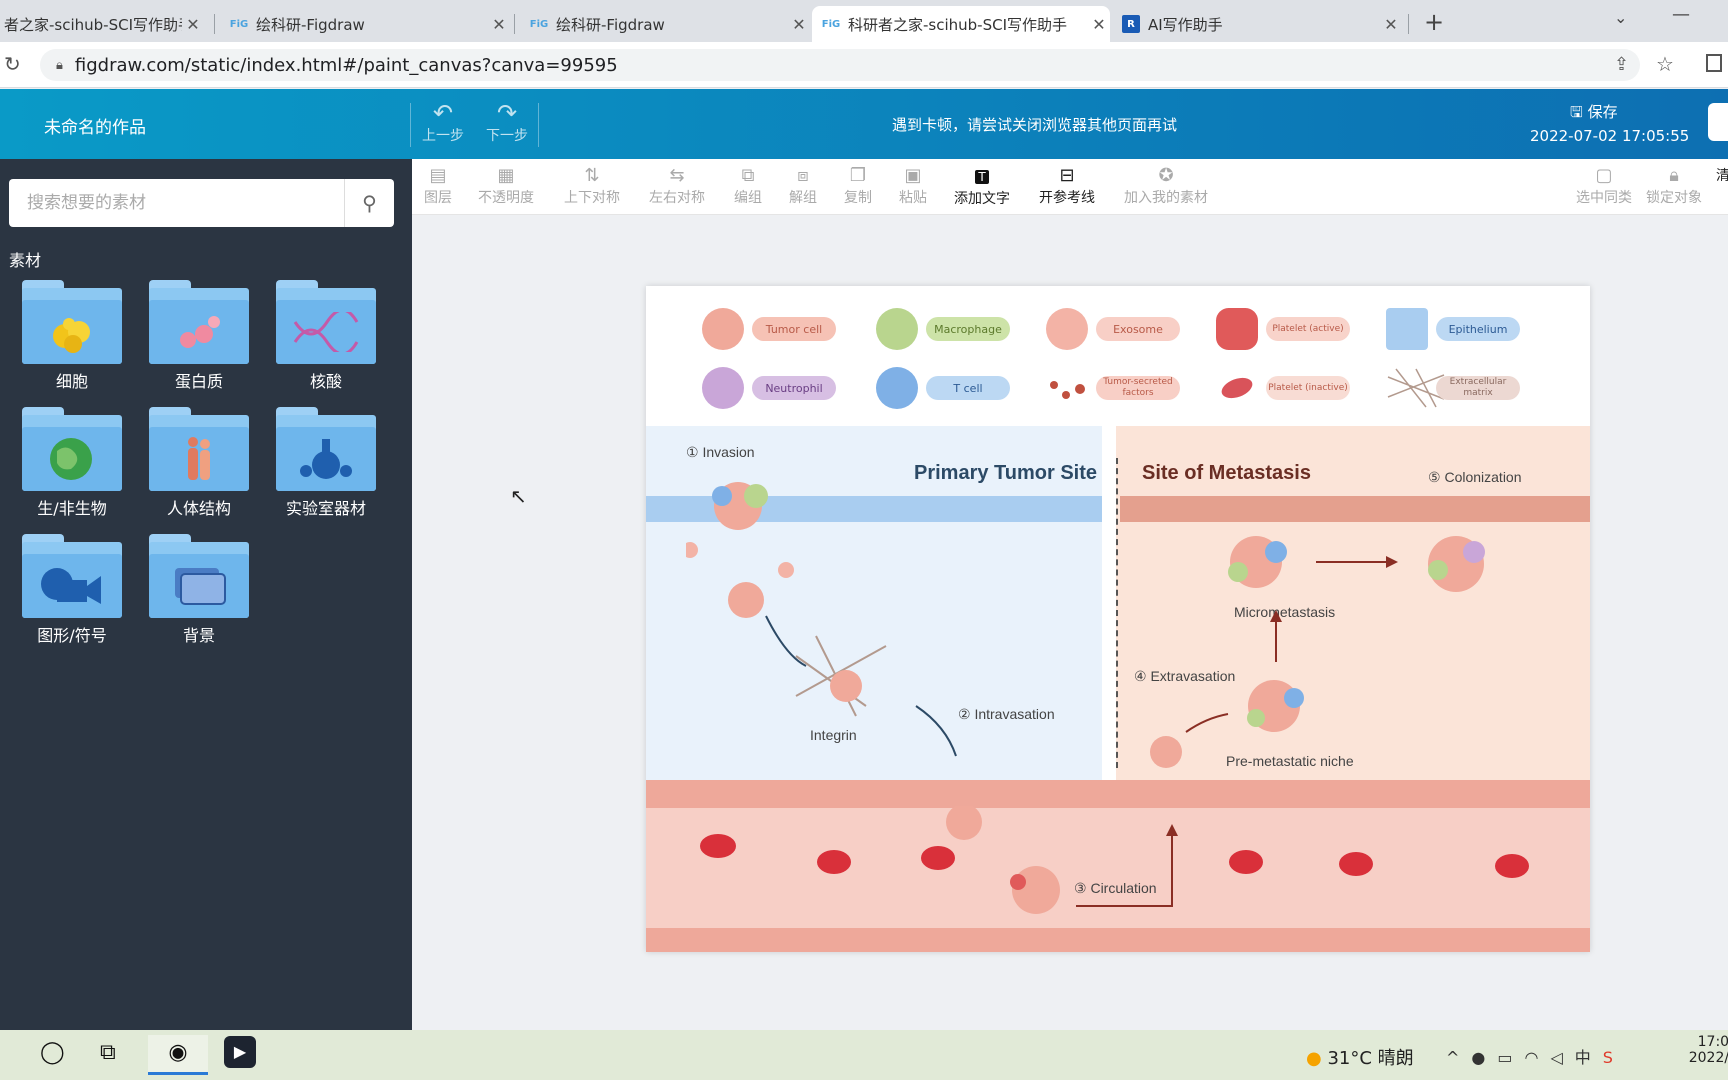 The height and width of the screenshot is (1080, 1728). I want to click on chevron-down-icon: ⌄, so click(1620, 17).